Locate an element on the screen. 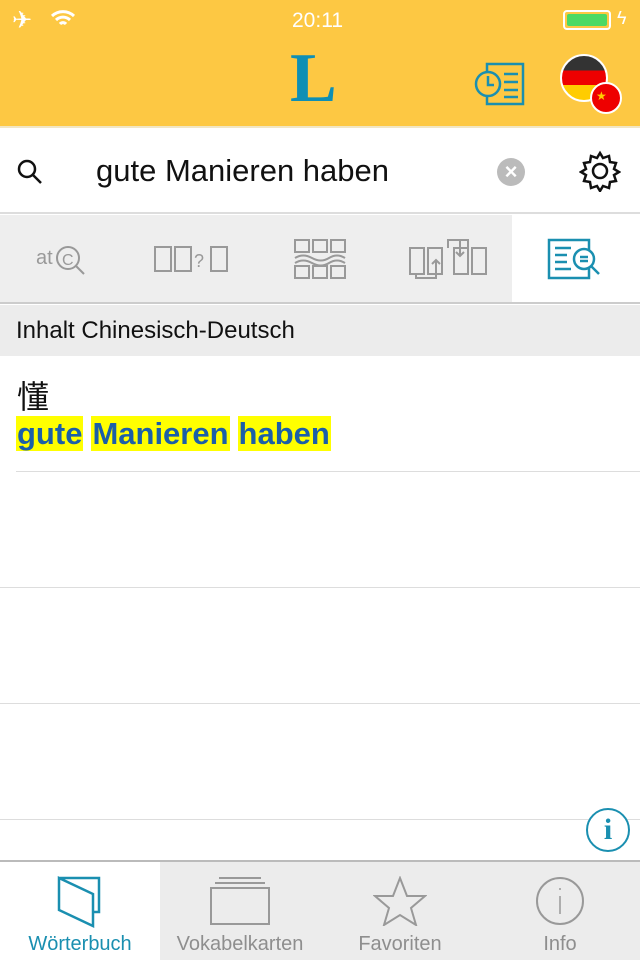 This screenshot has height=960, width=640. tab-bar: Wörterbuch Vokabelkarten Favoriten Info is located at coordinates (320, 910).